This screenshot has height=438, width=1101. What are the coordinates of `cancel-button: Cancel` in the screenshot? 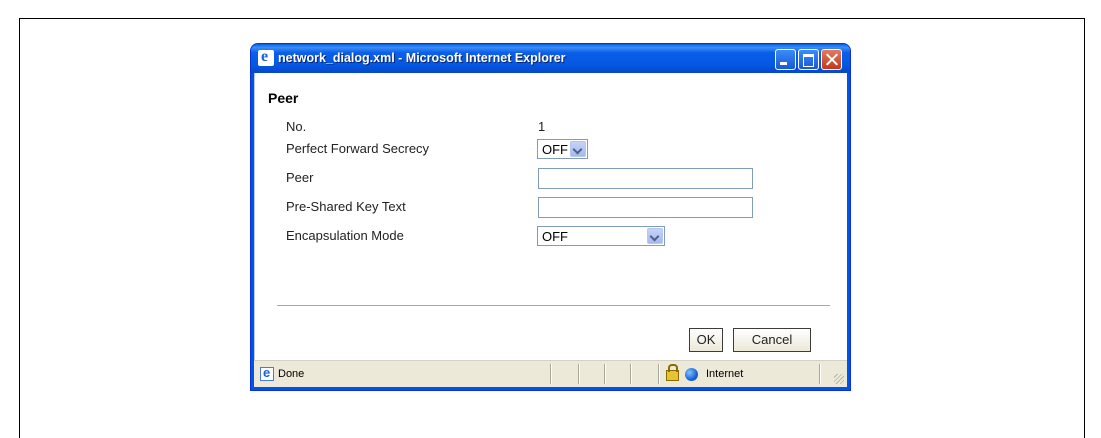 It's located at (772, 340).